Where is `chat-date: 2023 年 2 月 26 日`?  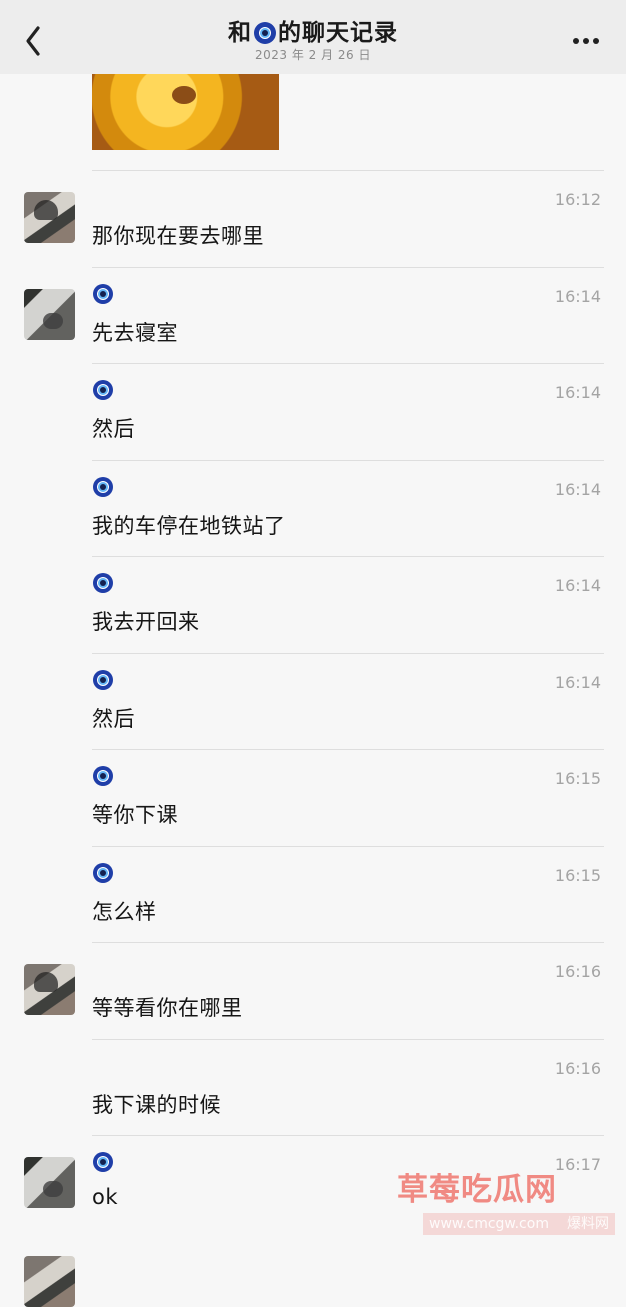
chat-date: 2023 年 2 月 26 日 is located at coordinates (313, 55).